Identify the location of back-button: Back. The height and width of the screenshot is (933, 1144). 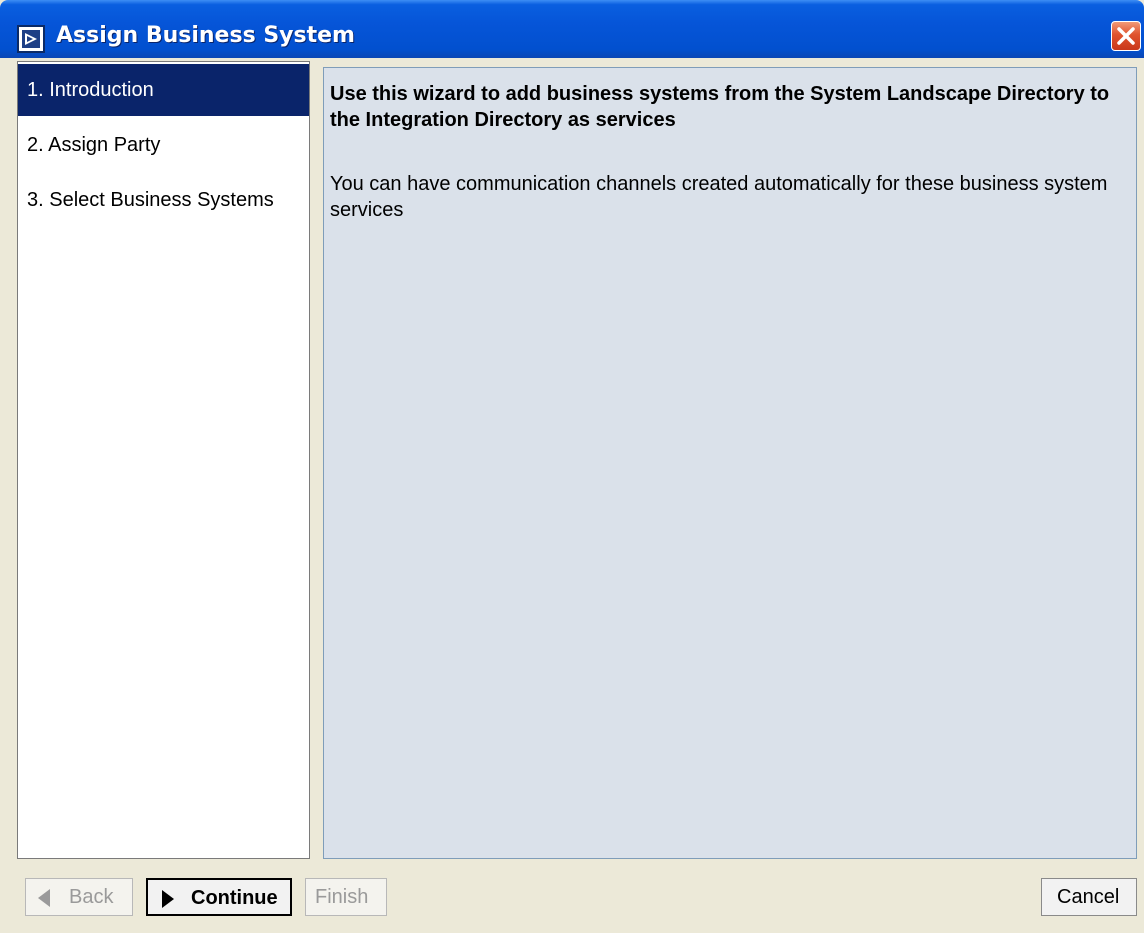
(79, 897).